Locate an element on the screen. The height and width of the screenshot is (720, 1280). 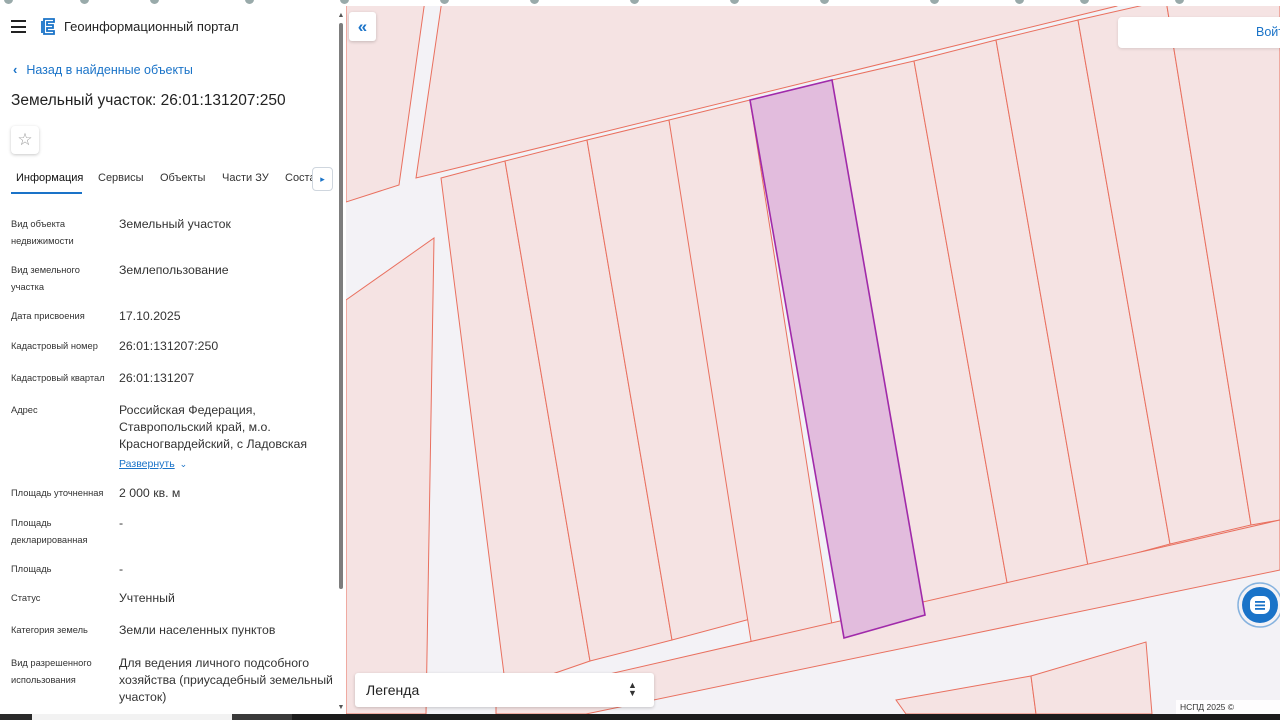
object-title: Земельный участок: 26:01:131207:250 is located at coordinates (148, 100).